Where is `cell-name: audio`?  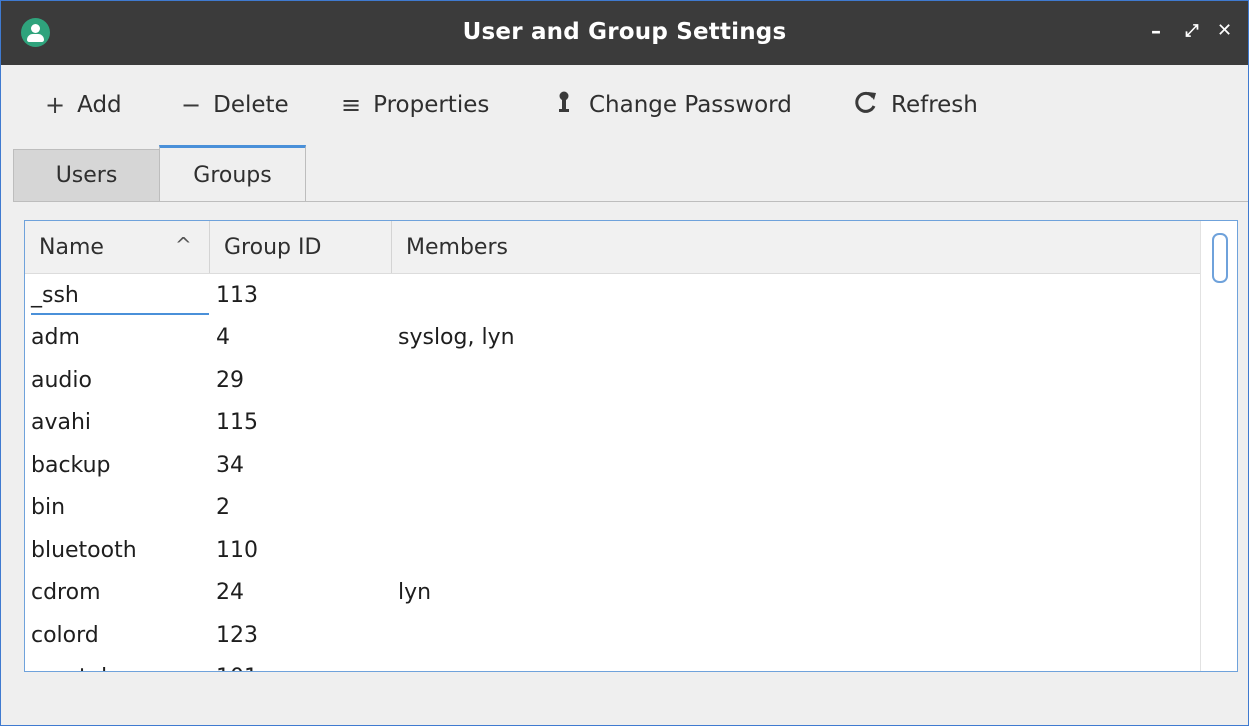 cell-name: audio is located at coordinates (61, 380).